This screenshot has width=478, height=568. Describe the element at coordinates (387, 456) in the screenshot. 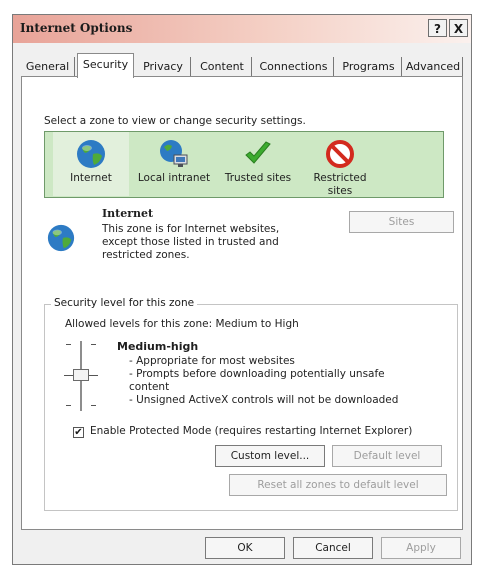

I see `default-level-button: Default level` at that location.